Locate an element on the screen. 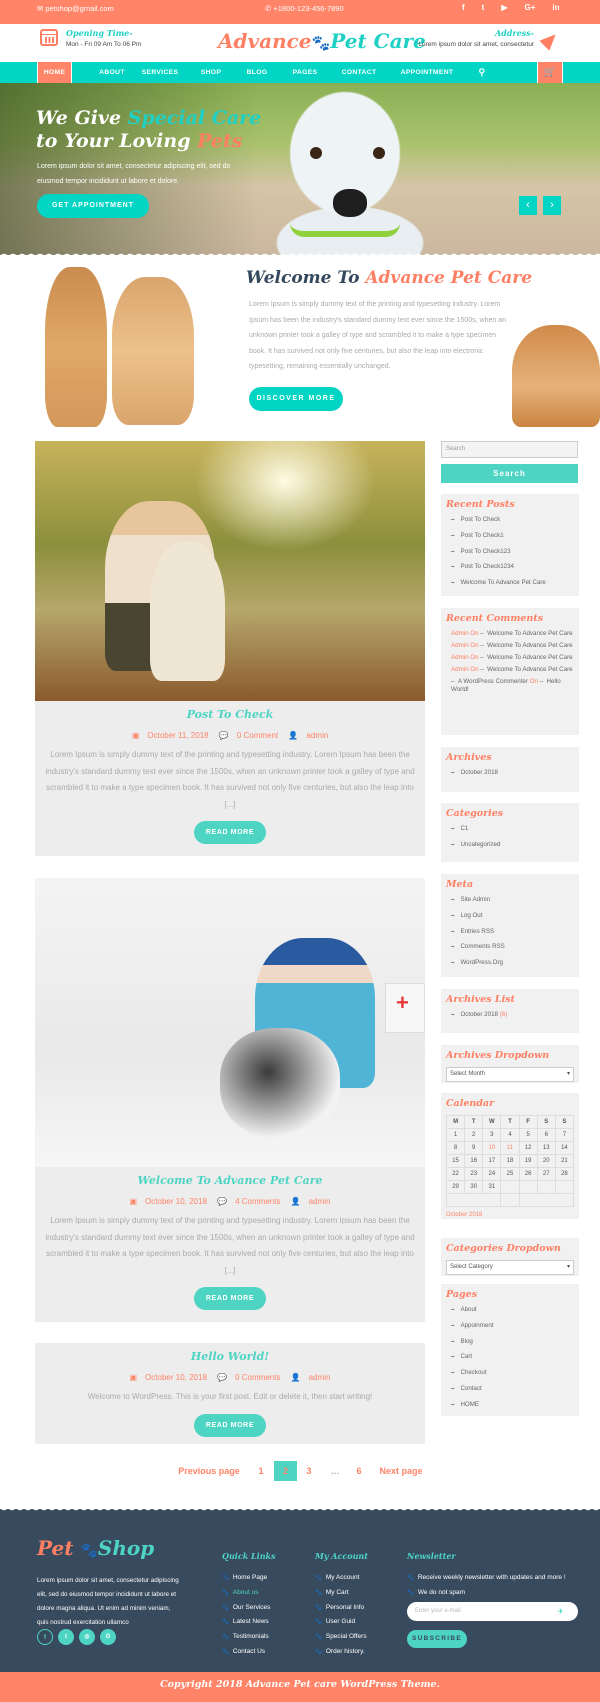 The height and width of the screenshot is (1702, 600). footer-link: Contact Us is located at coordinates (249, 1652).